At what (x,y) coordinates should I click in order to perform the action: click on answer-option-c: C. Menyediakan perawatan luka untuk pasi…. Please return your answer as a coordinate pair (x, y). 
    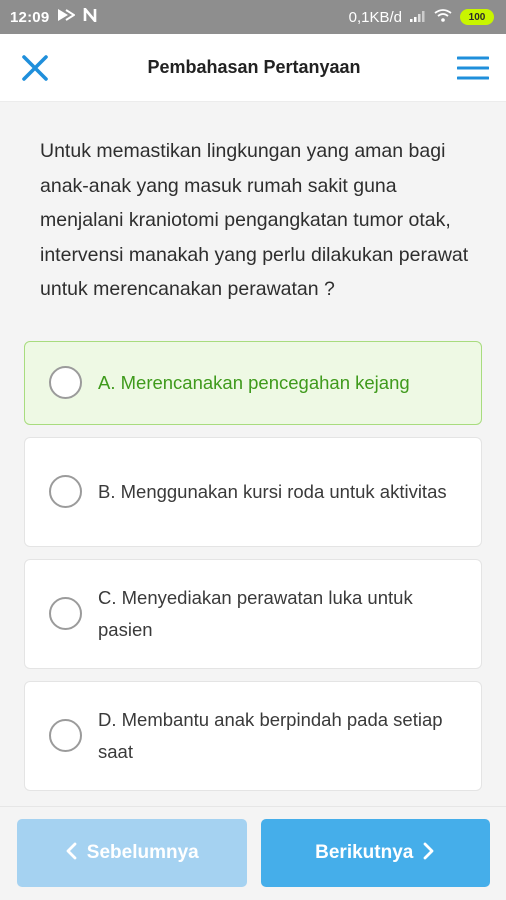
    Looking at the image, I should click on (253, 613).